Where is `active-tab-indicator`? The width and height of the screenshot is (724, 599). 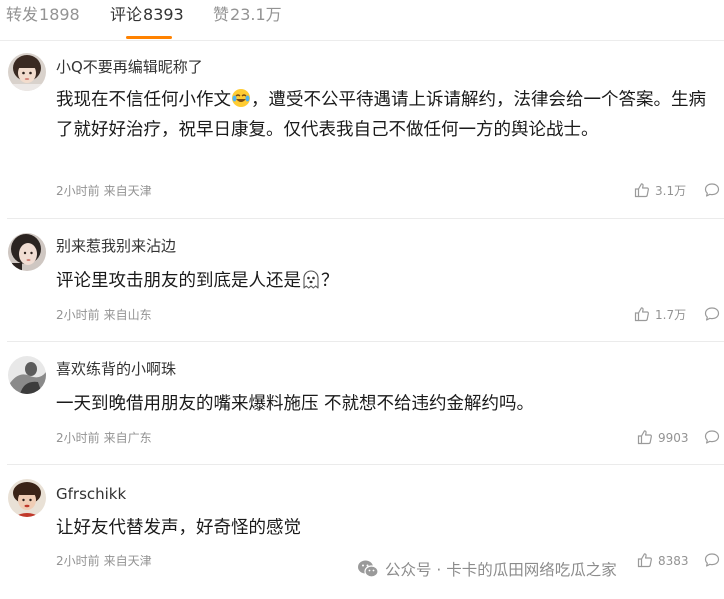 active-tab-indicator is located at coordinates (149, 37).